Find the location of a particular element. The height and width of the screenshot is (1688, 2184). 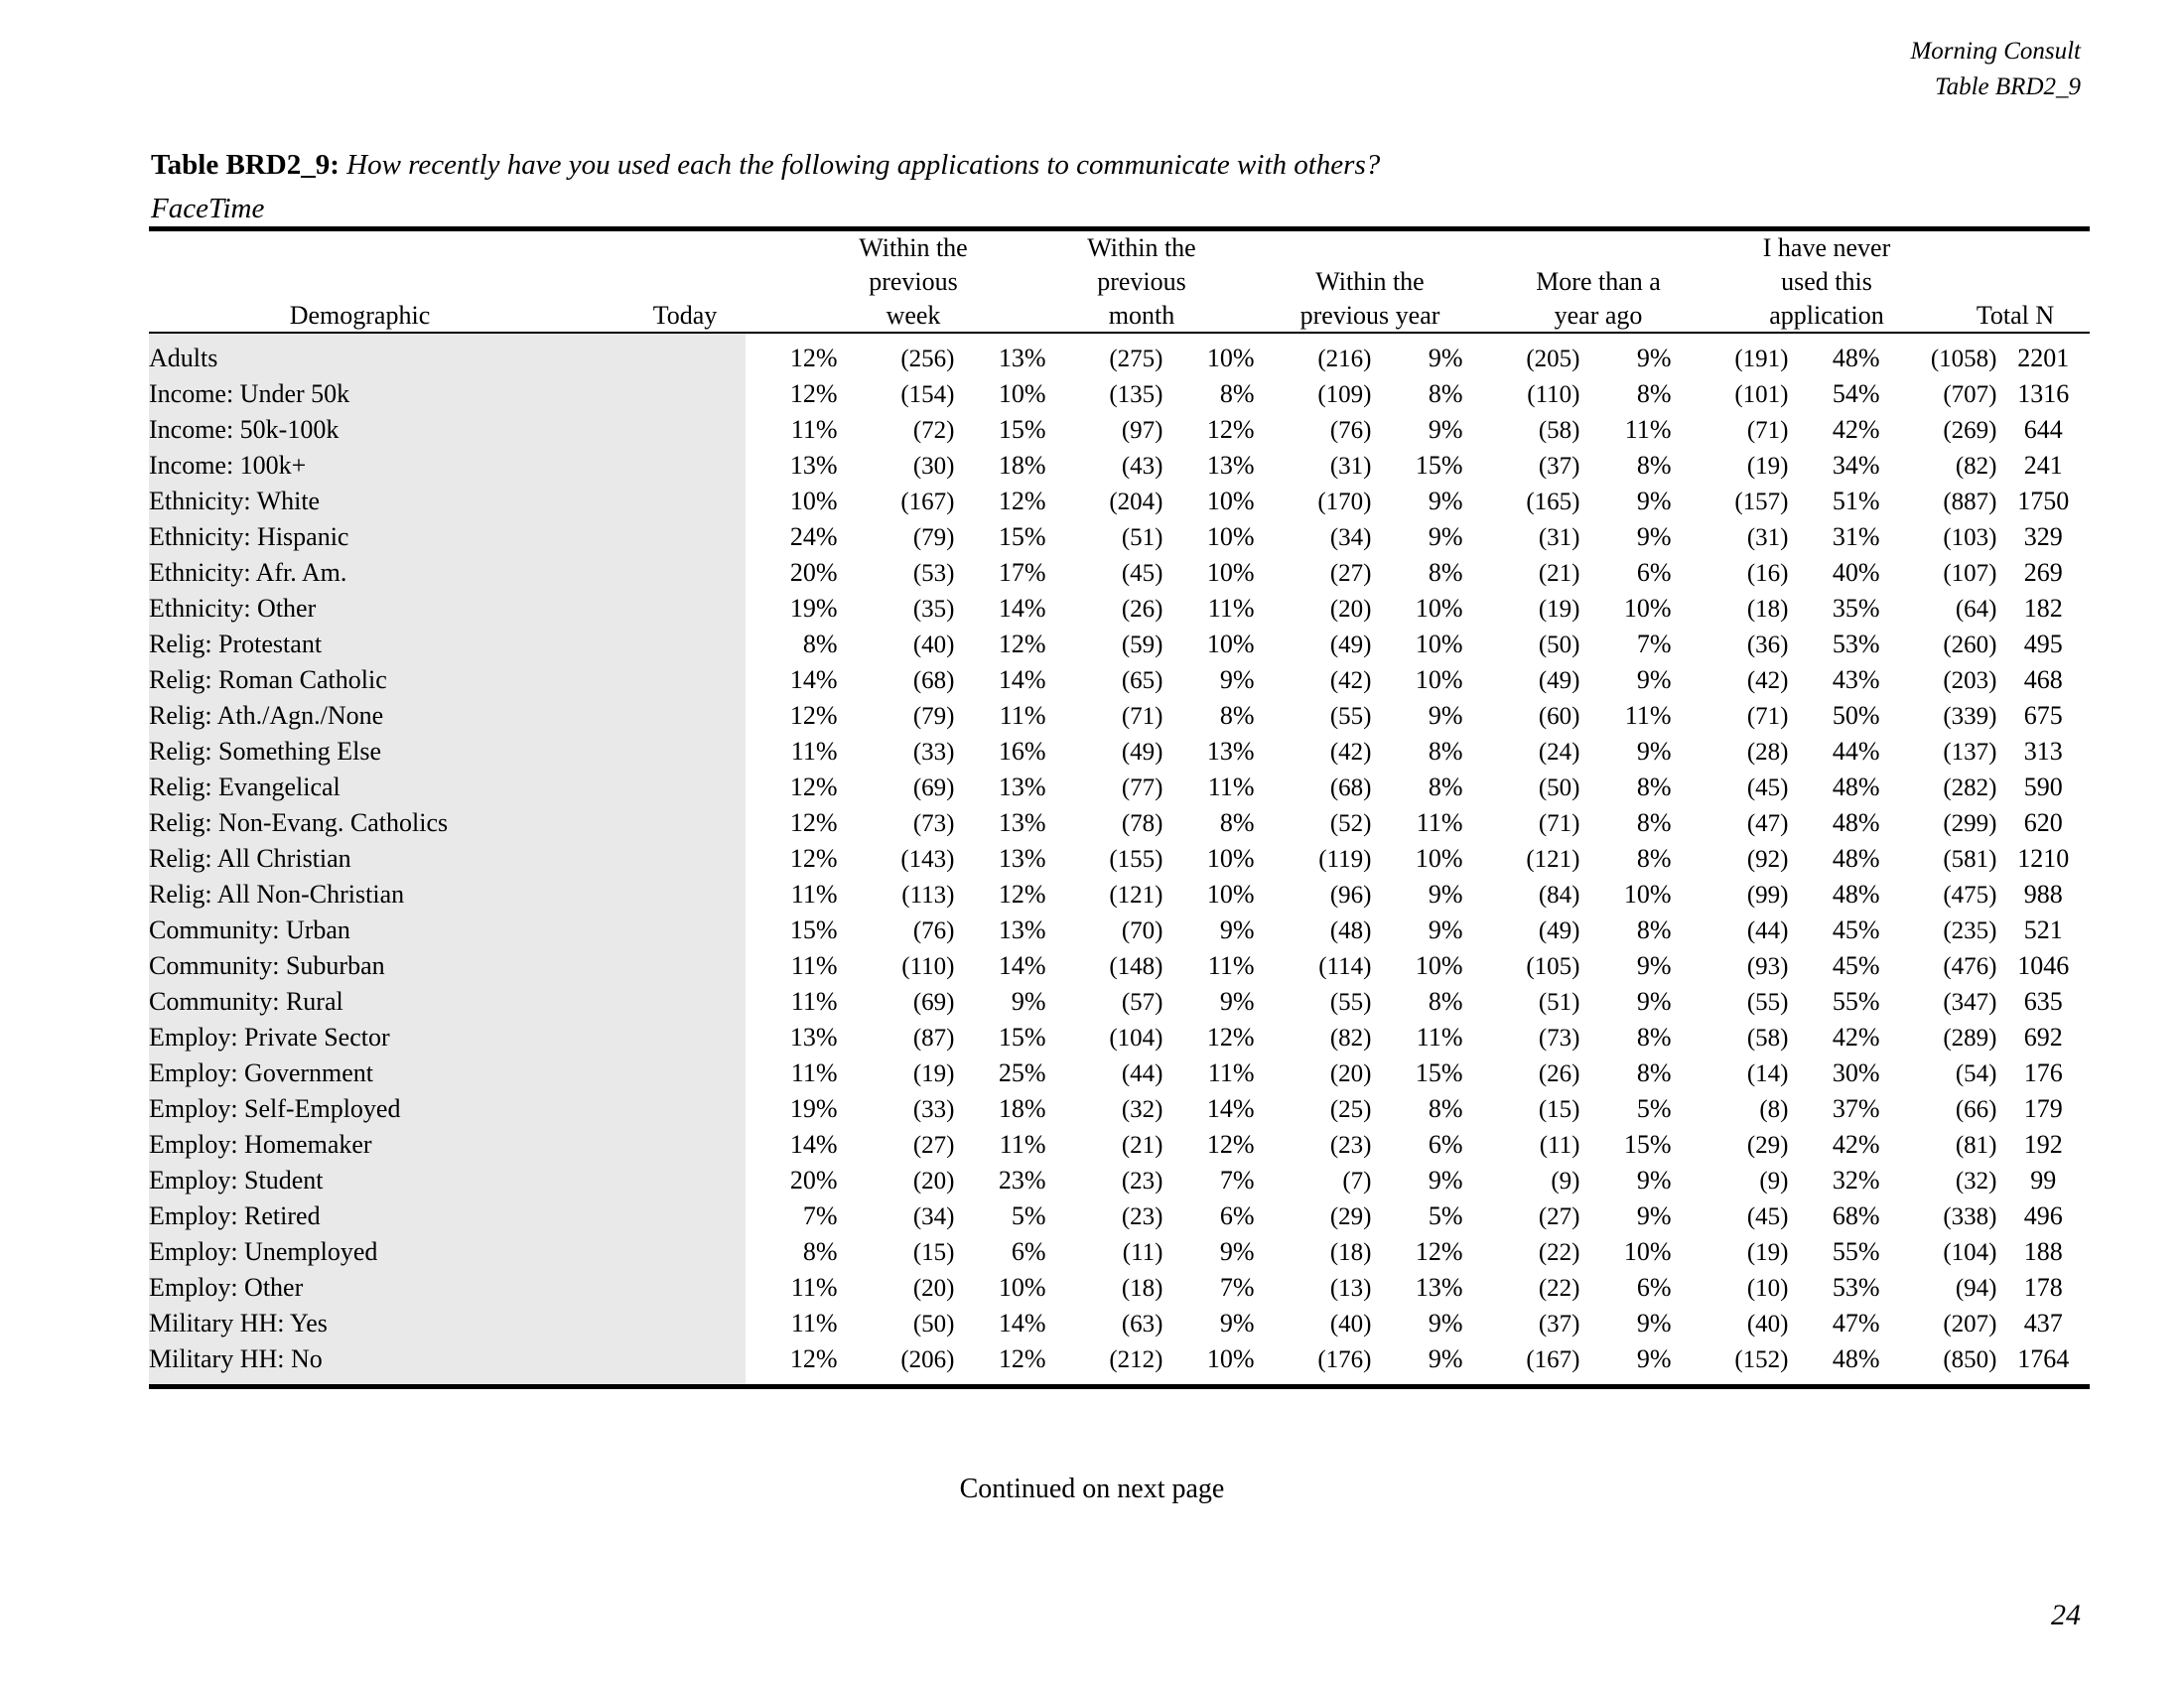

cell-never-n: (32) is located at coordinates (1976, 1181).